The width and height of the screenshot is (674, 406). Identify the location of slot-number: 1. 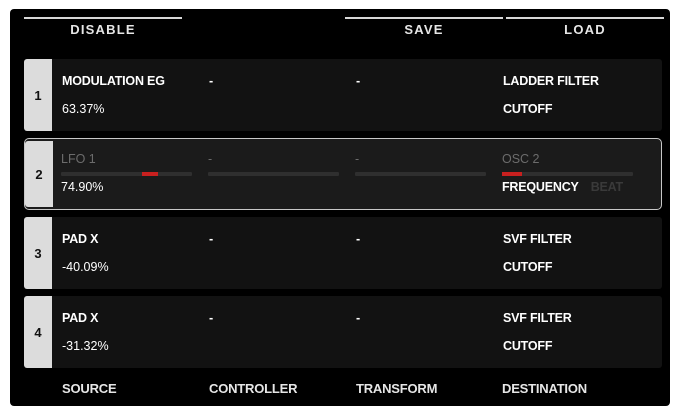
(38, 95).